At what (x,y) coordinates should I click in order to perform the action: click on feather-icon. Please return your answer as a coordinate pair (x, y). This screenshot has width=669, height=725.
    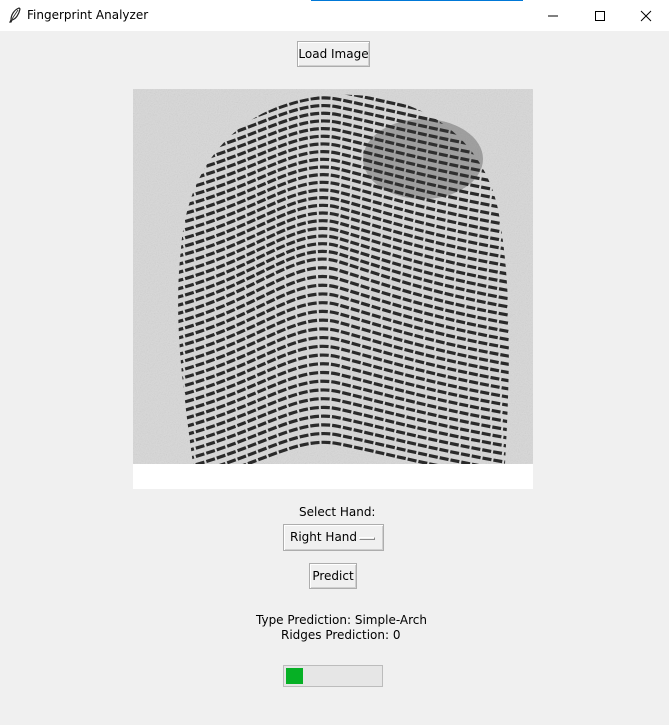
    Looking at the image, I should click on (15, 15).